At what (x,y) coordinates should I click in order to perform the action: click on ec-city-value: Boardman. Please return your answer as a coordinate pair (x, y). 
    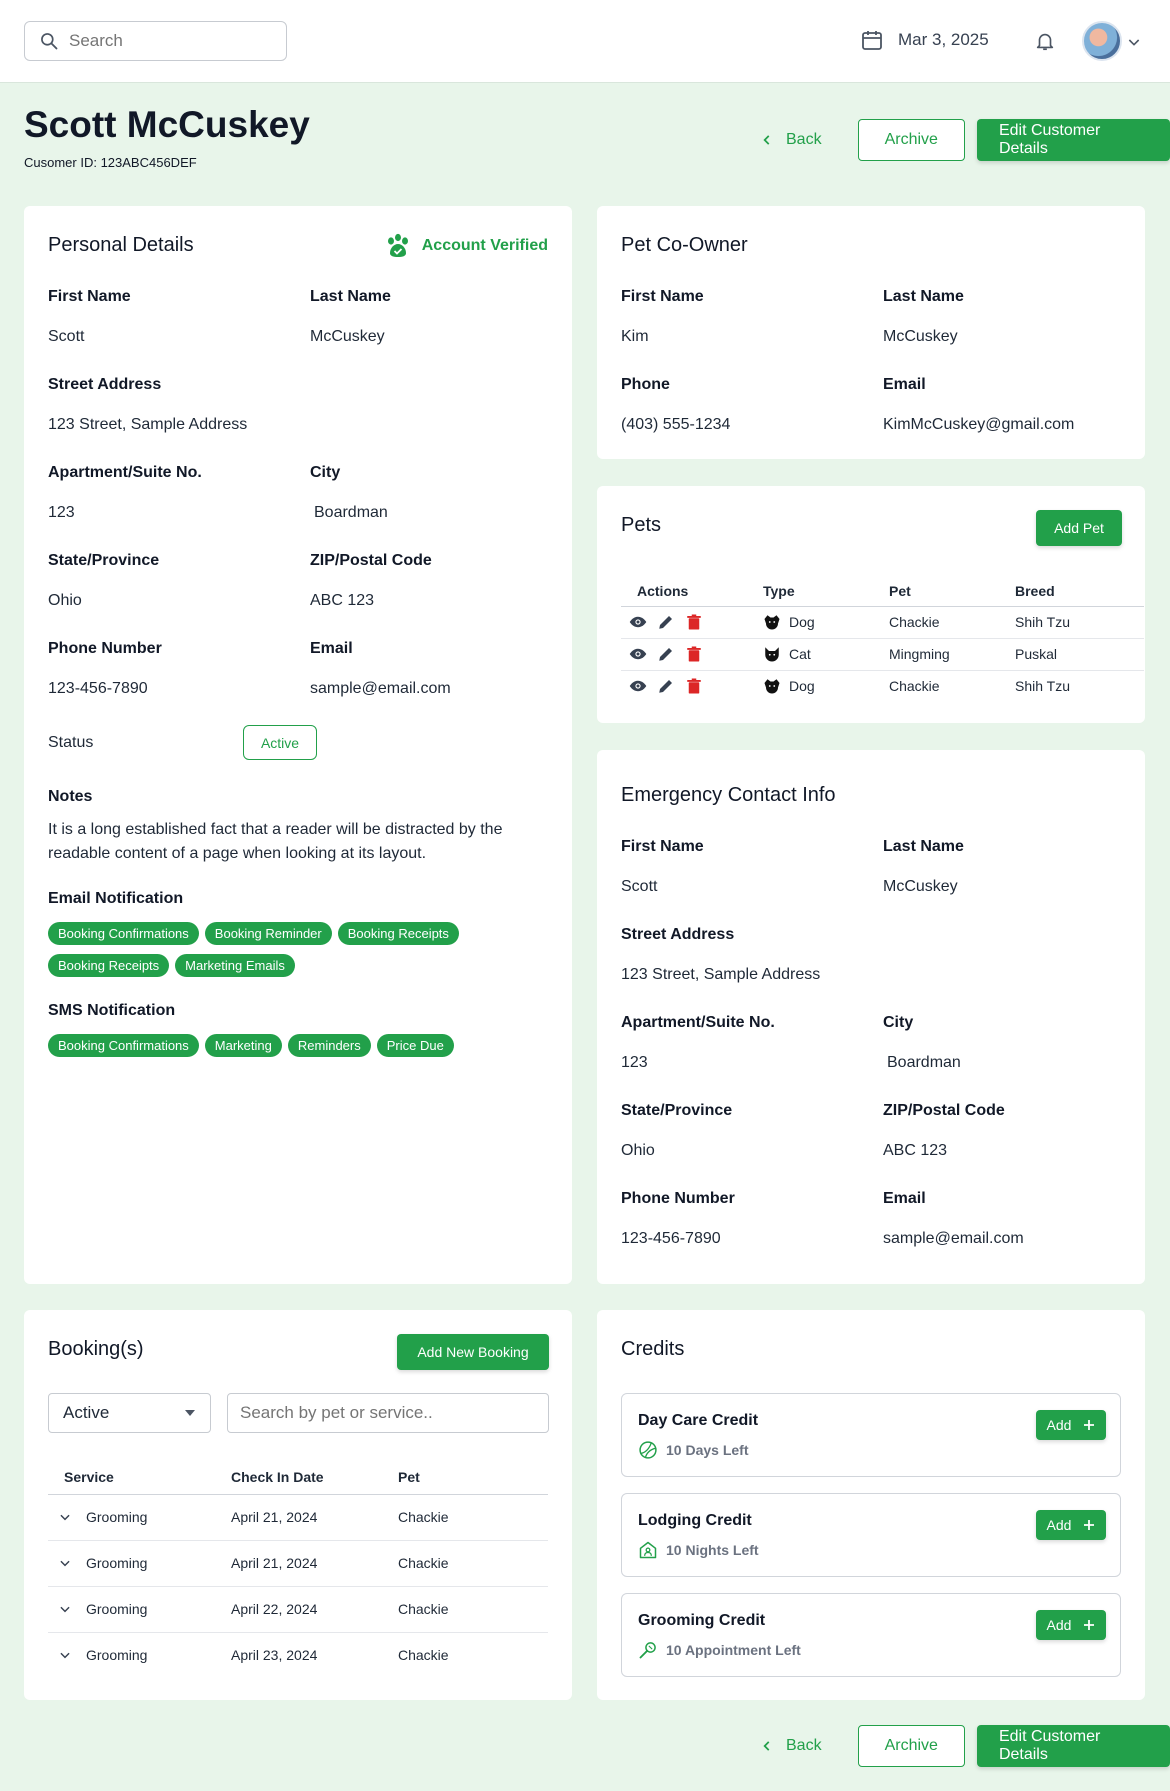
    Looking at the image, I should click on (924, 1062).